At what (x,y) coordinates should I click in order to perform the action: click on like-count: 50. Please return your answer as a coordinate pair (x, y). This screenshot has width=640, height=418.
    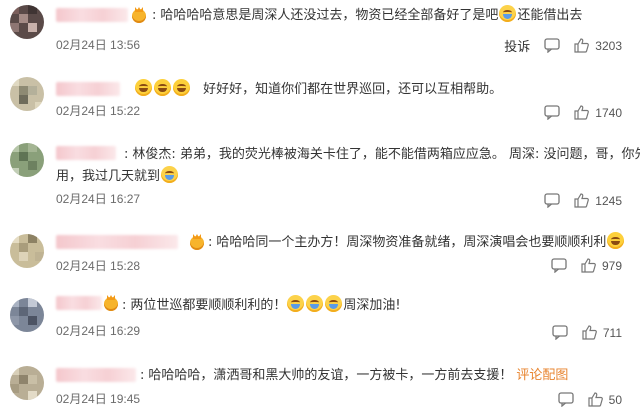
    Looking at the image, I should click on (615, 399).